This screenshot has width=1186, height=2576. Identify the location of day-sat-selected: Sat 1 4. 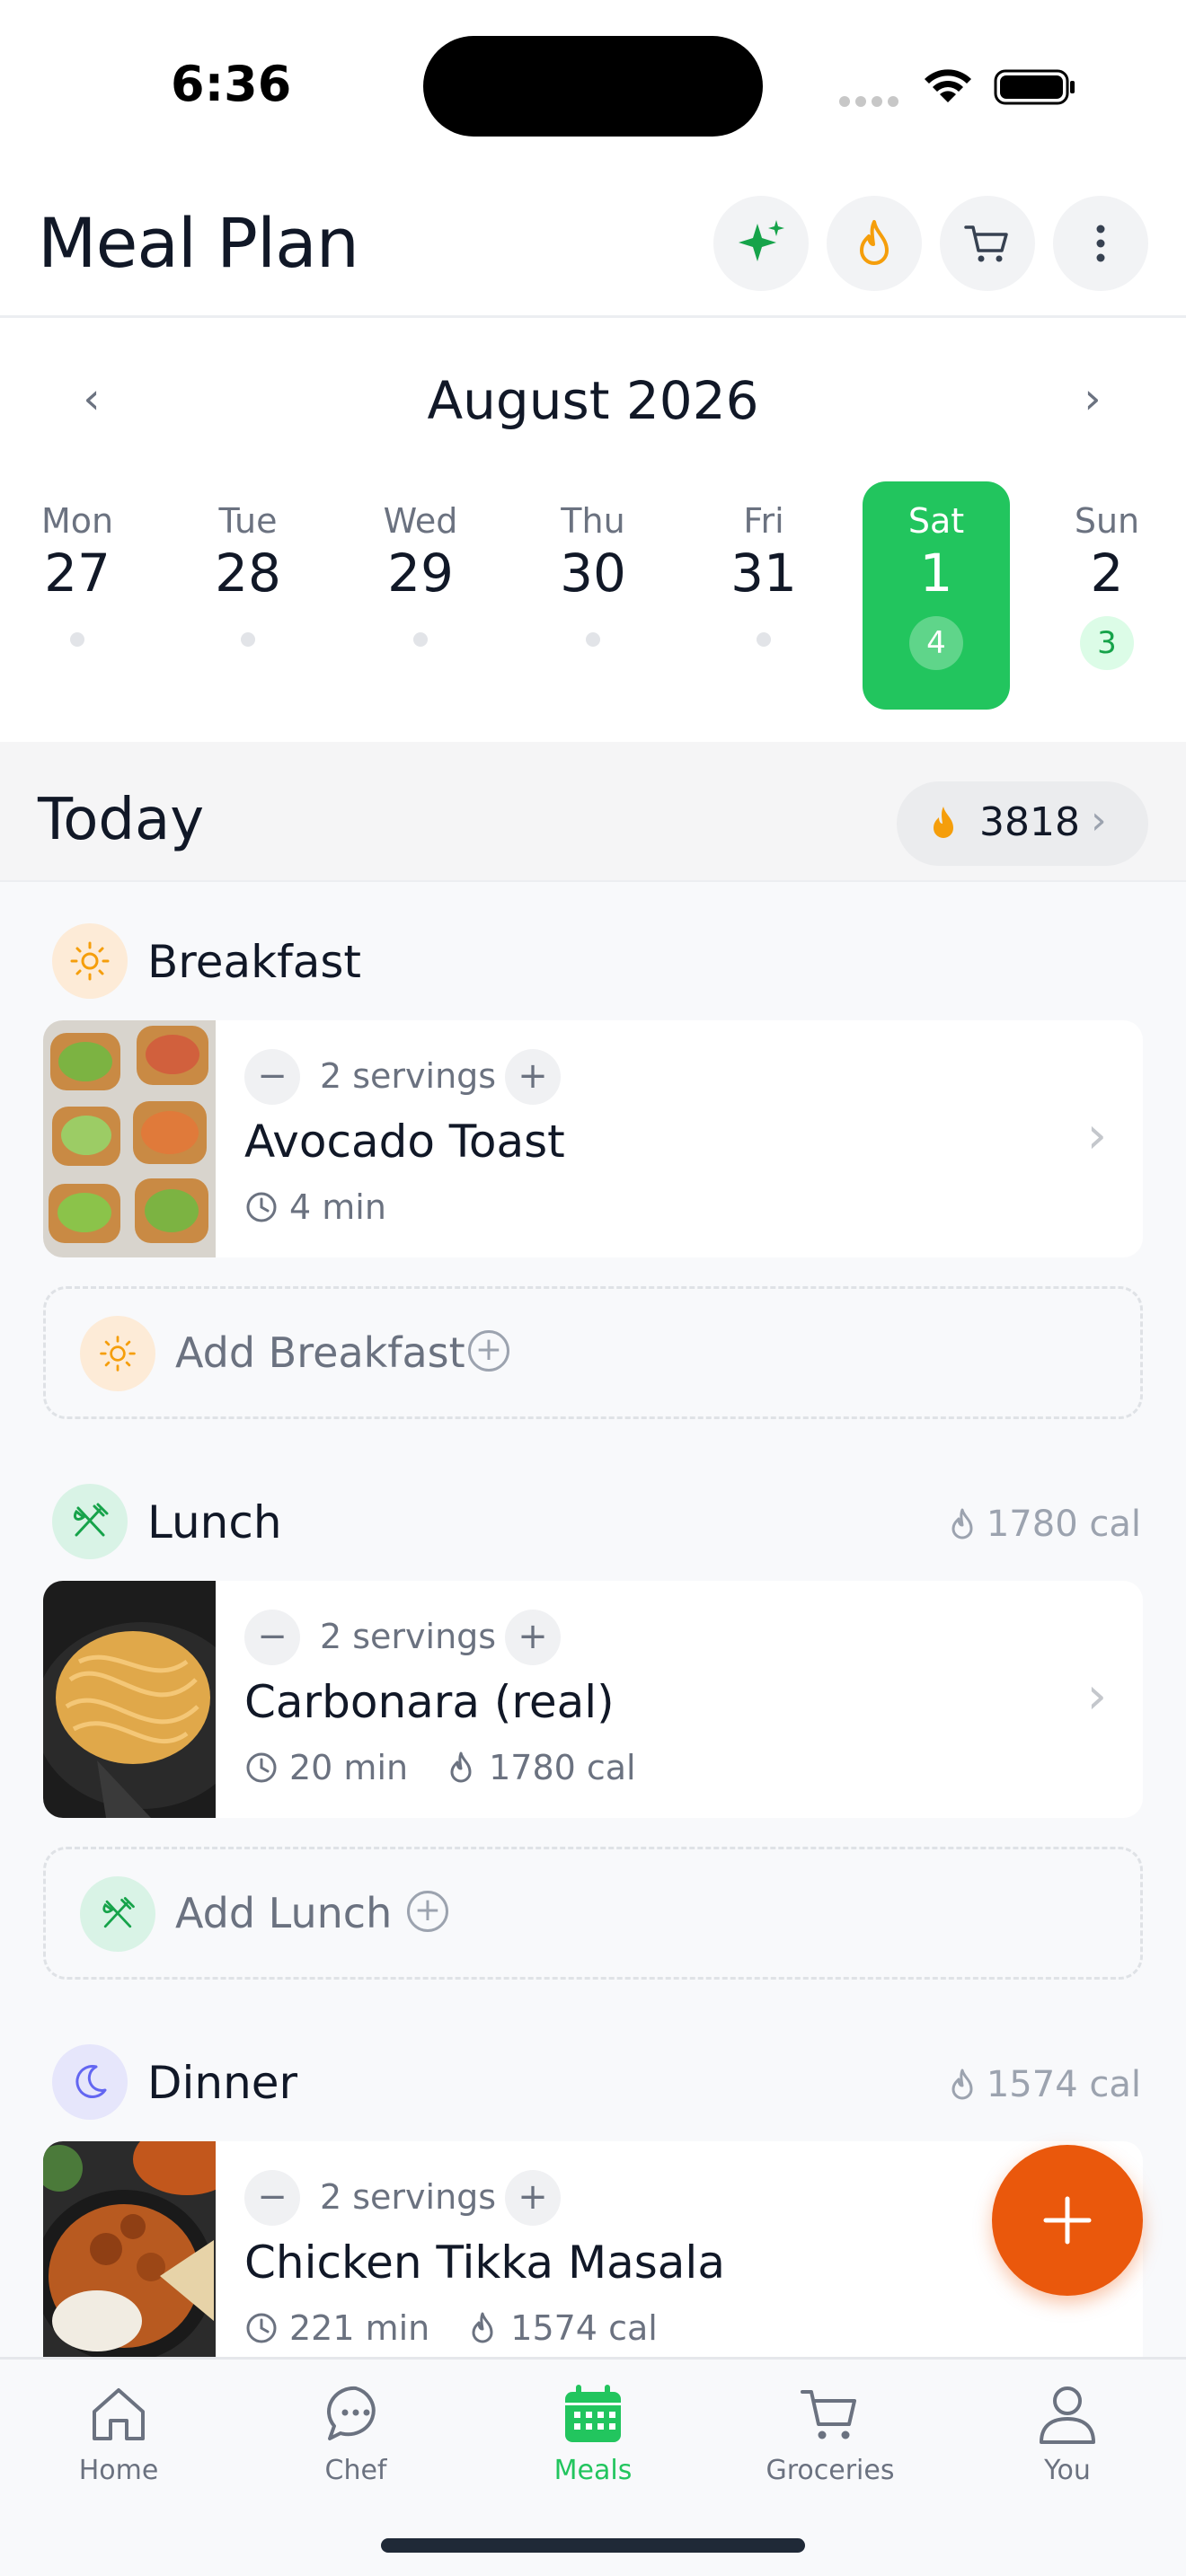
(937, 595).